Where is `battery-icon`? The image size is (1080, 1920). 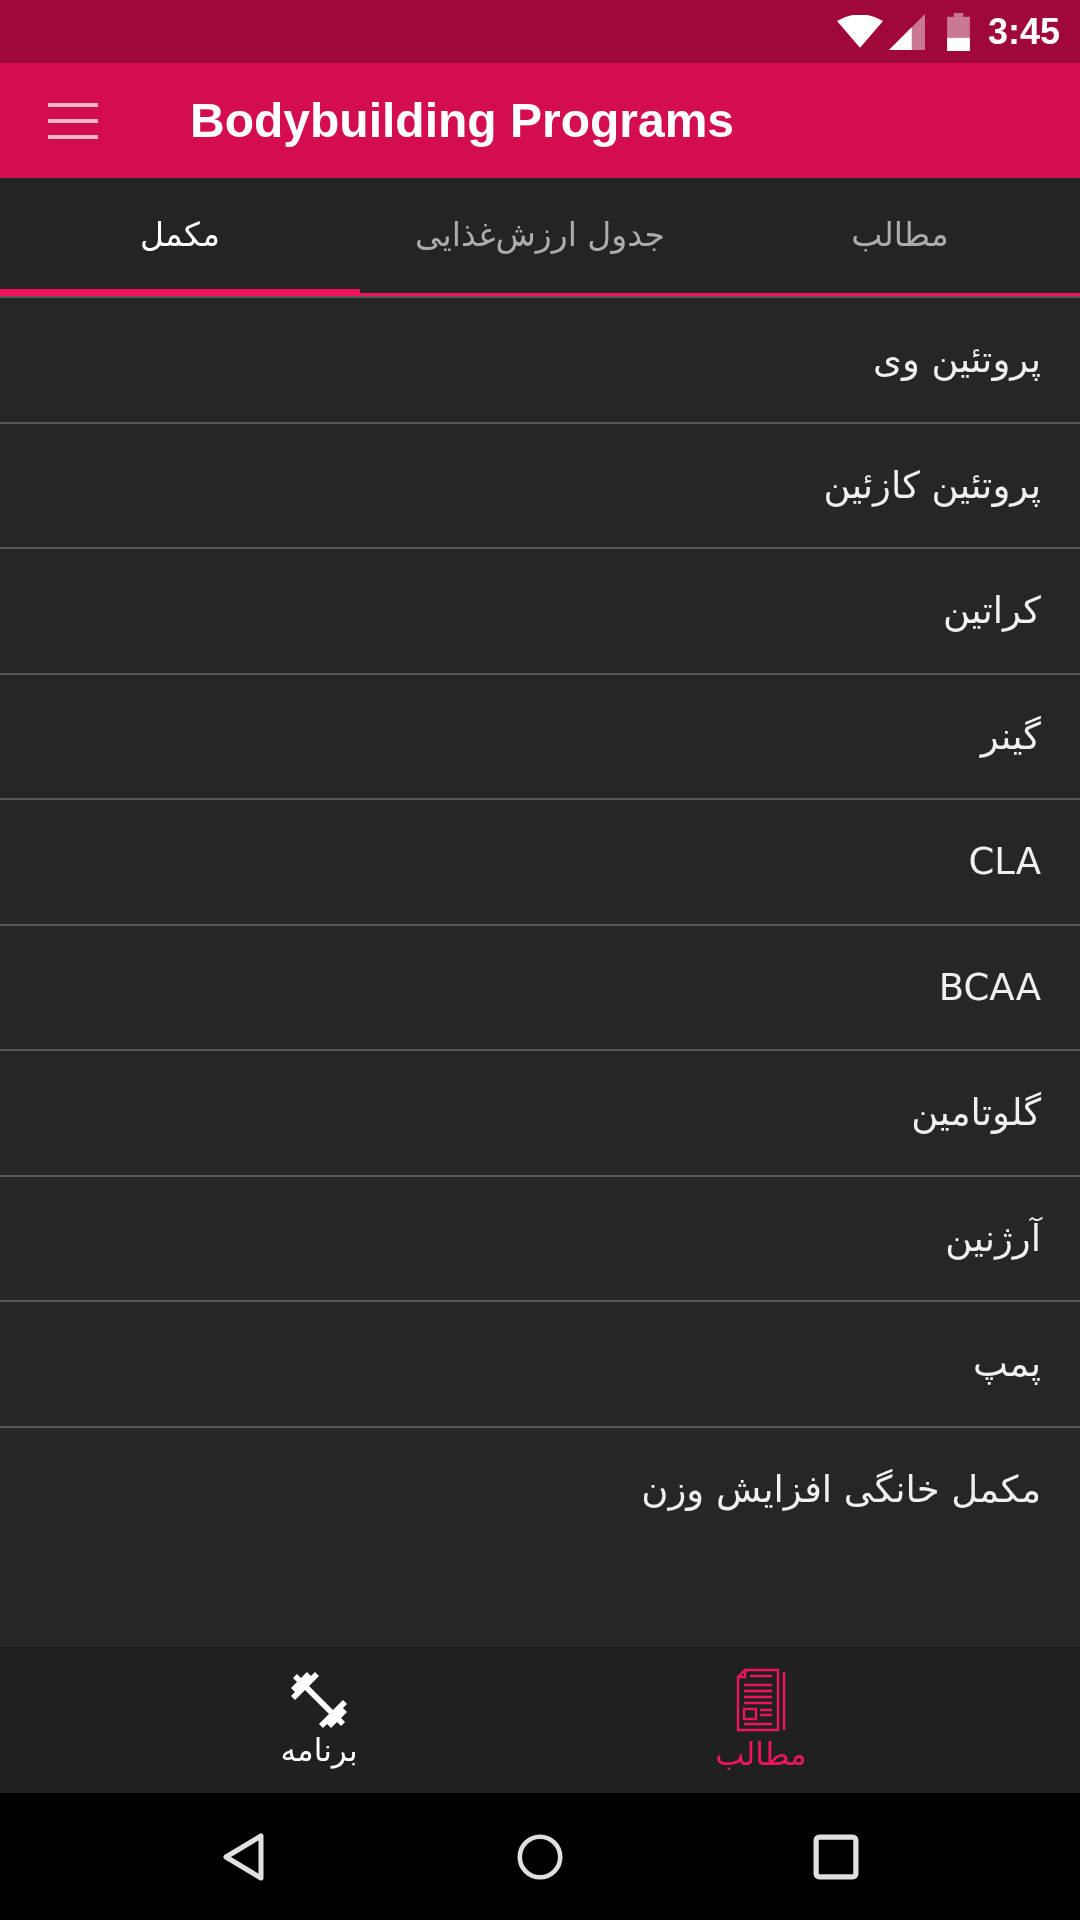 battery-icon is located at coordinates (958, 31).